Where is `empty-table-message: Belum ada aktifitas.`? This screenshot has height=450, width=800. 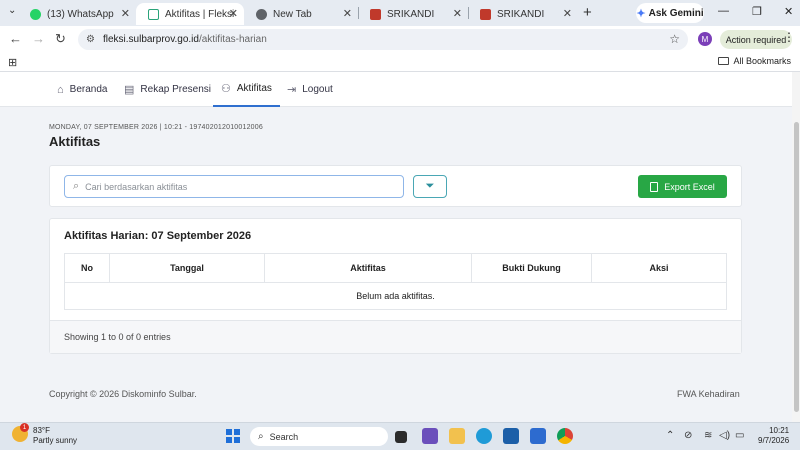
empty-table-message: Belum ada aktifitas. is located at coordinates (395, 296).